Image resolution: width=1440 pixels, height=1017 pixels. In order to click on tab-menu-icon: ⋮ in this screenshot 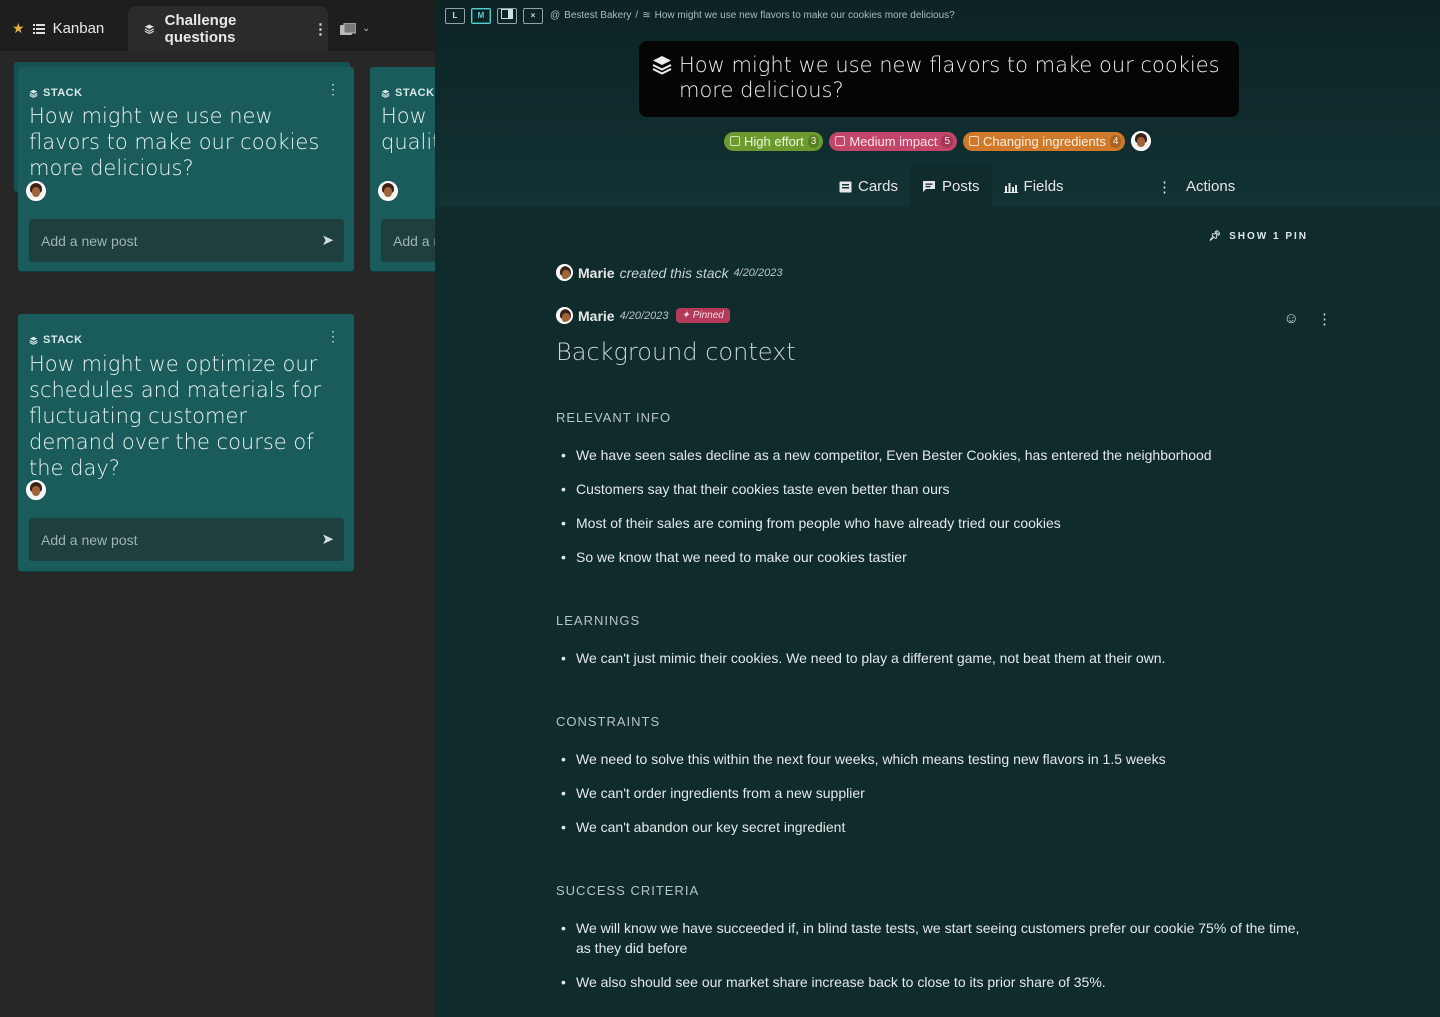, I will do `click(320, 29)`.